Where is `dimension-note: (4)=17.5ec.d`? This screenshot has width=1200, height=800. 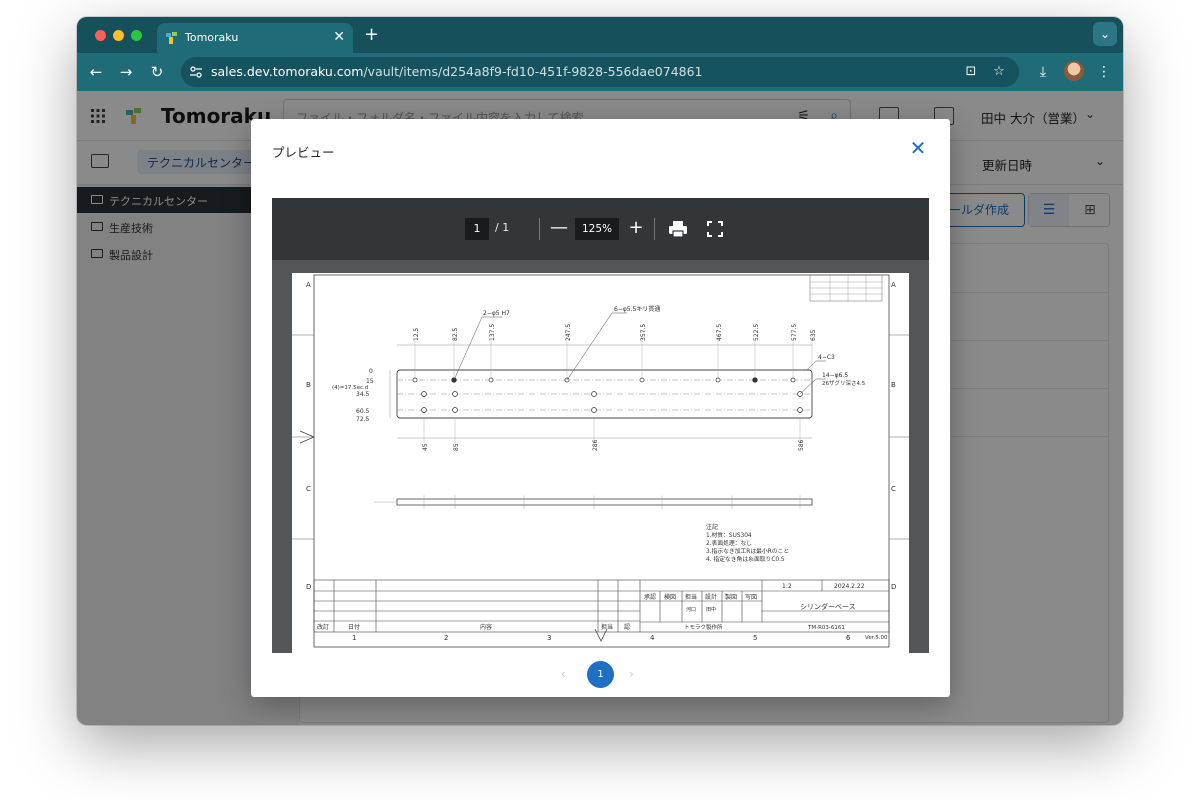 dimension-note: (4)=17.5ec.d is located at coordinates (350, 388).